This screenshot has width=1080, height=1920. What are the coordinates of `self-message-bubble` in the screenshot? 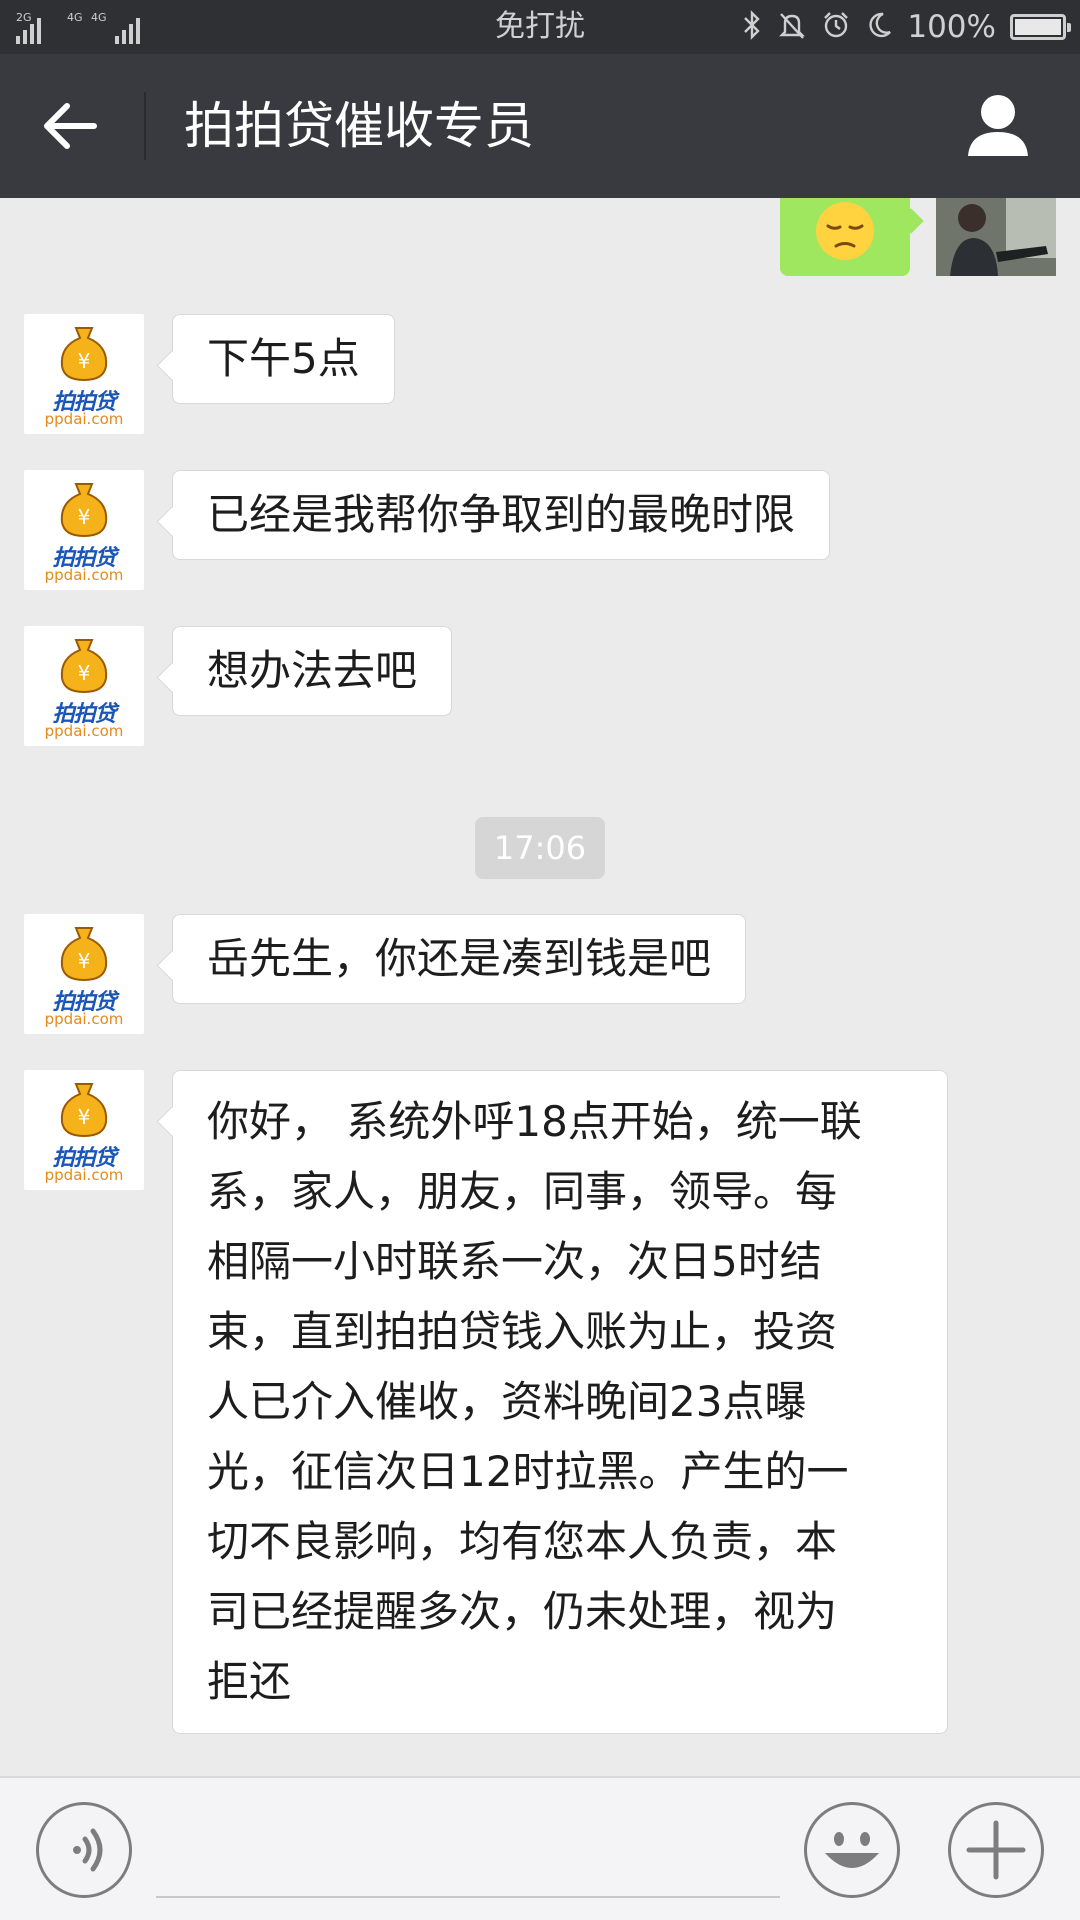 It's located at (845, 237).